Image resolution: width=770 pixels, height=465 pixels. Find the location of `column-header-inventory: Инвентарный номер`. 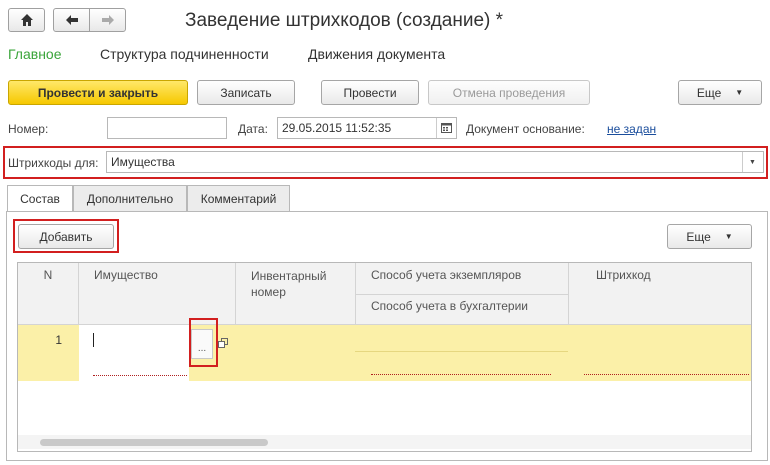

column-header-inventory: Инвентарный номер is located at coordinates (295, 294).